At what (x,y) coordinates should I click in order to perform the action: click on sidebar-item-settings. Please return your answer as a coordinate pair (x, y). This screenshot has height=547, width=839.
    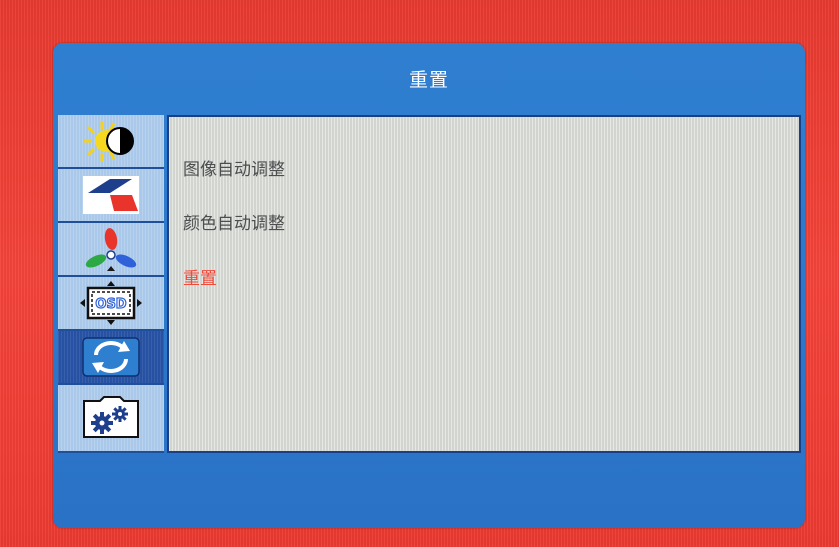
    Looking at the image, I should click on (111, 419).